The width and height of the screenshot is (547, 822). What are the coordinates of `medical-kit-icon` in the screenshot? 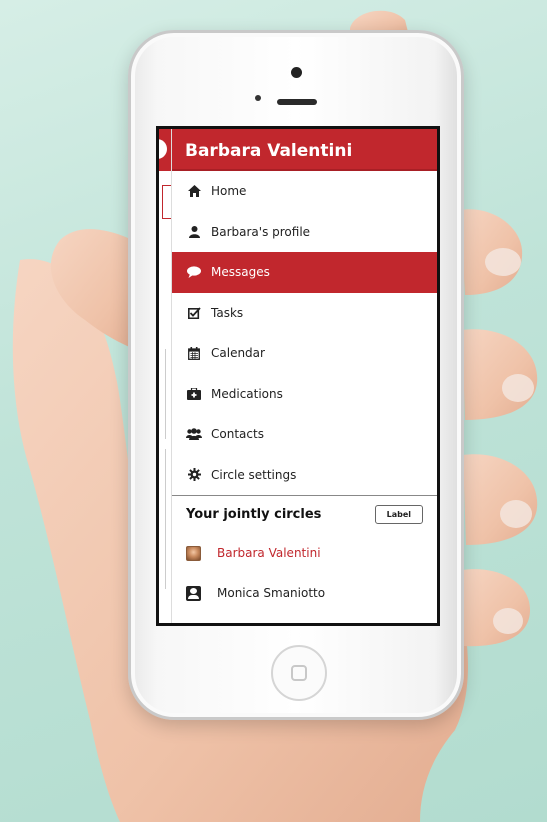 It's located at (194, 394).